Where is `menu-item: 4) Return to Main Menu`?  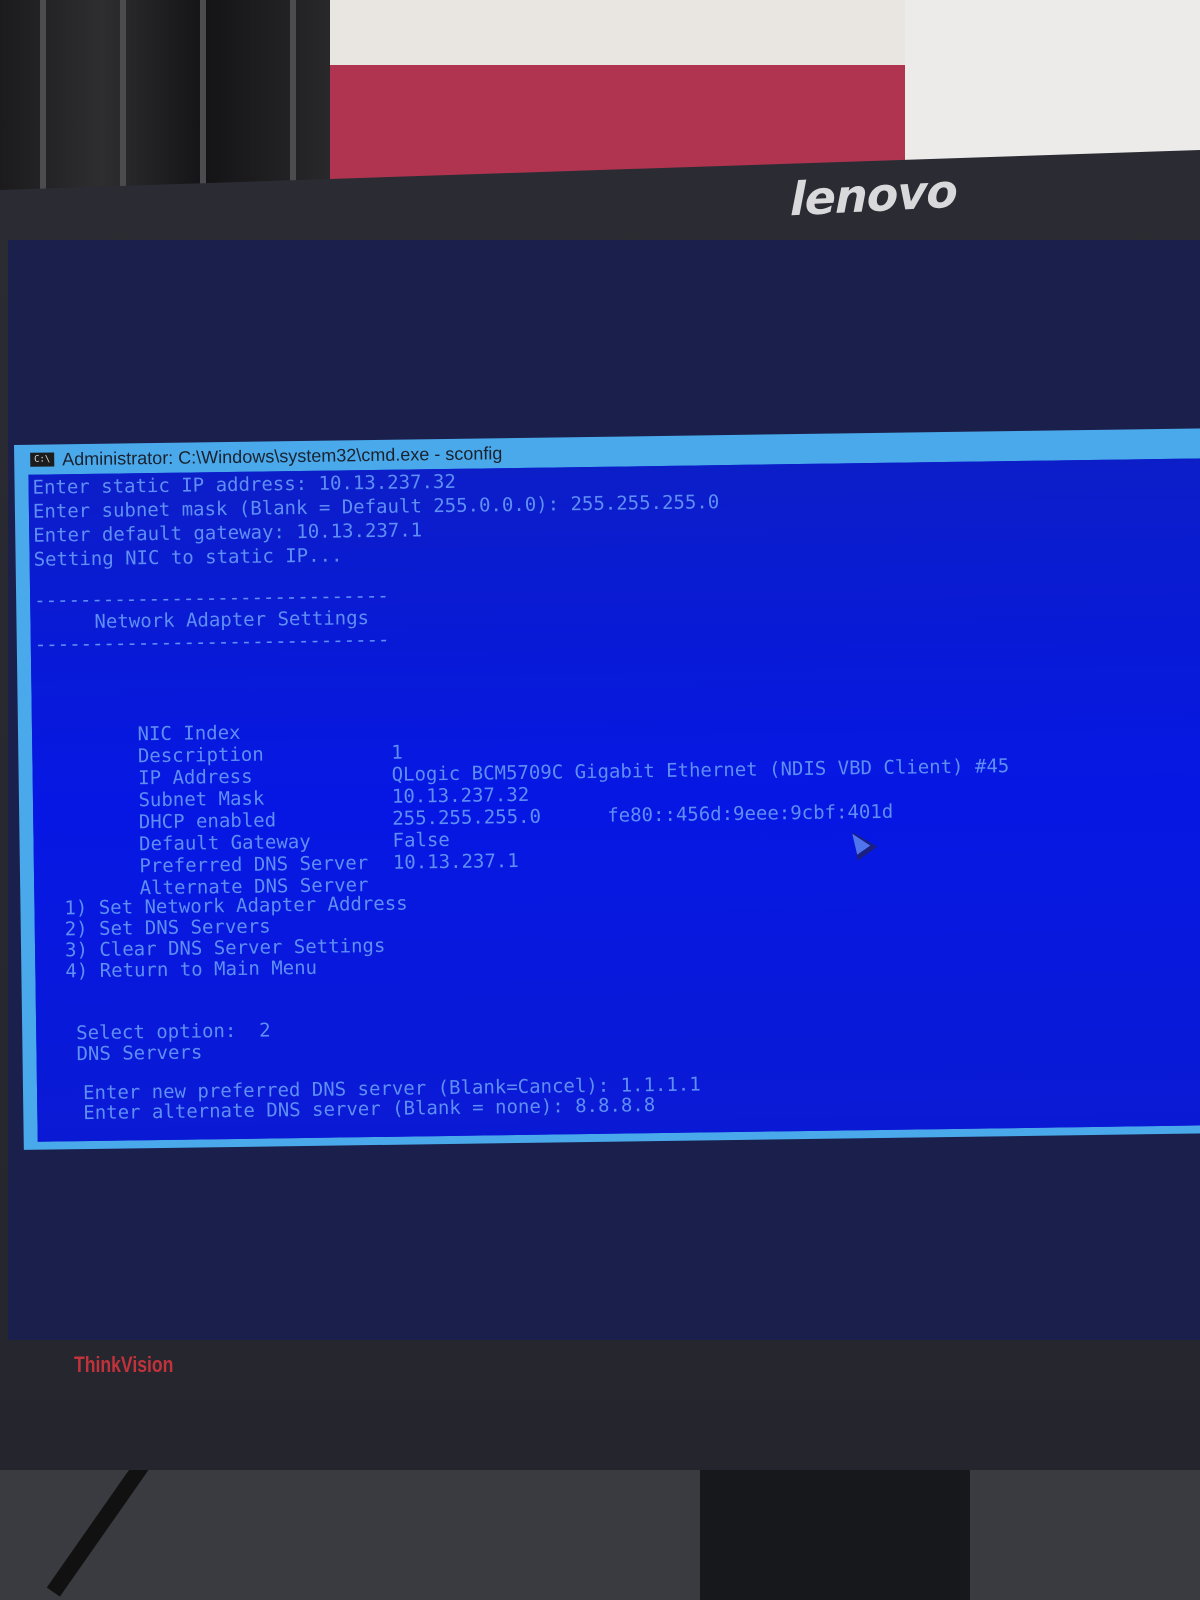
menu-item: 4) Return to Main Menu is located at coordinates (191, 969).